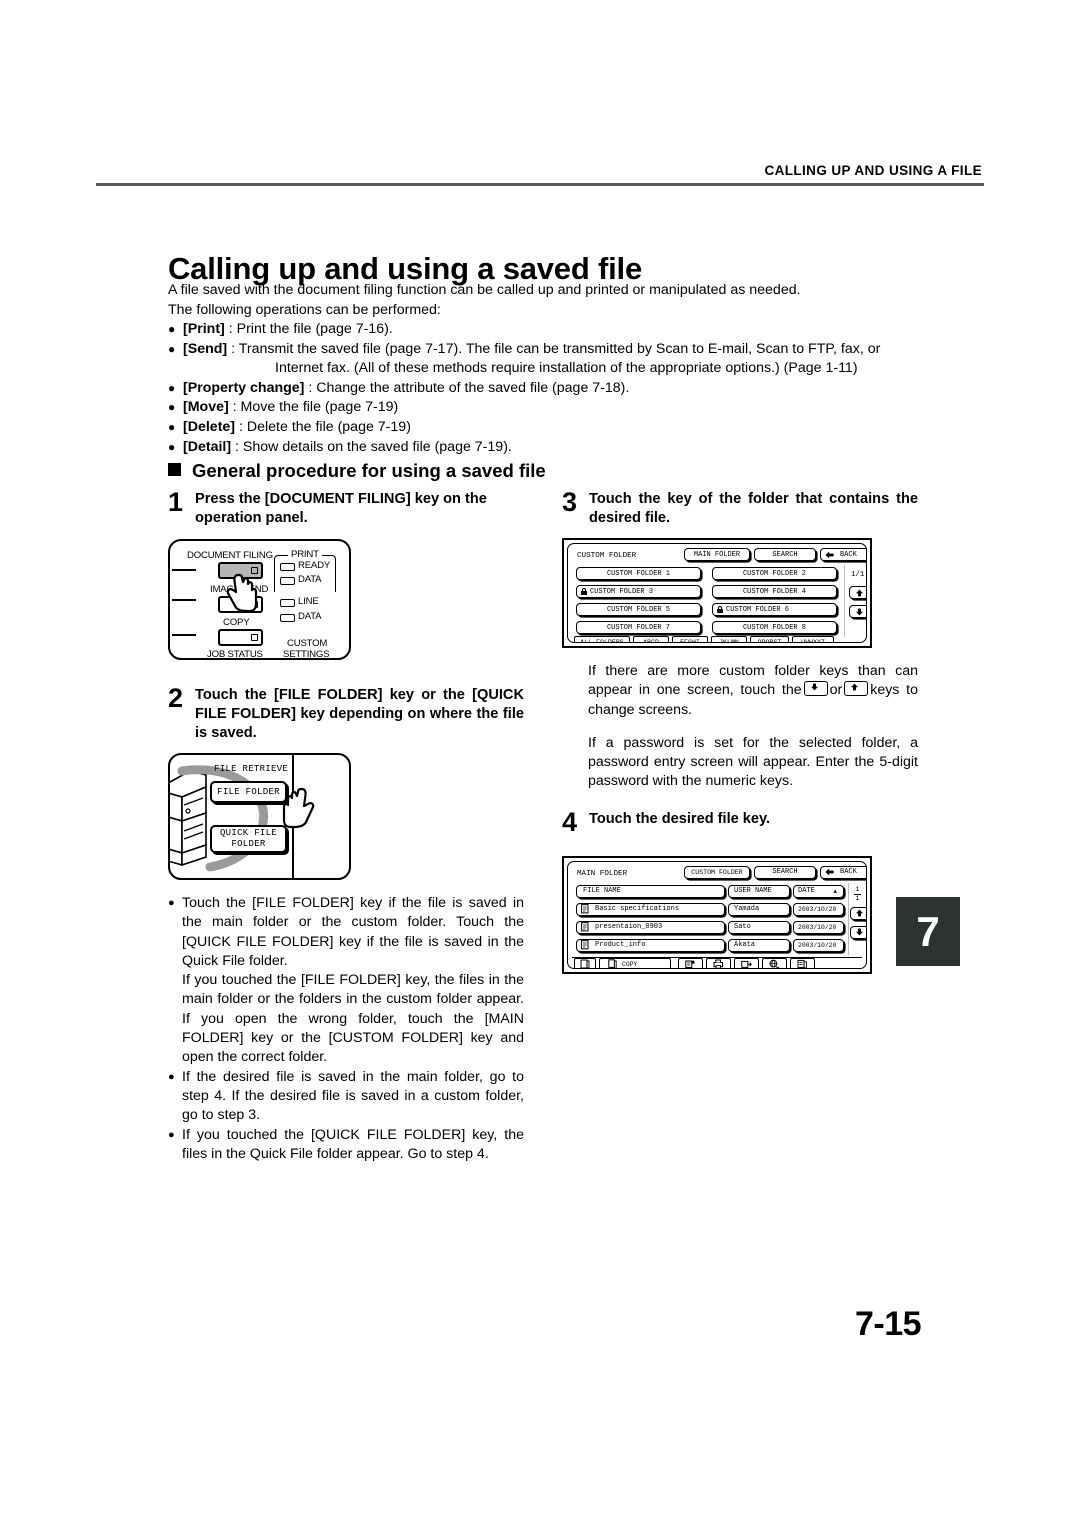 This screenshot has width=1080, height=1528. I want to click on toolbar-fax-tab, so click(746, 962).